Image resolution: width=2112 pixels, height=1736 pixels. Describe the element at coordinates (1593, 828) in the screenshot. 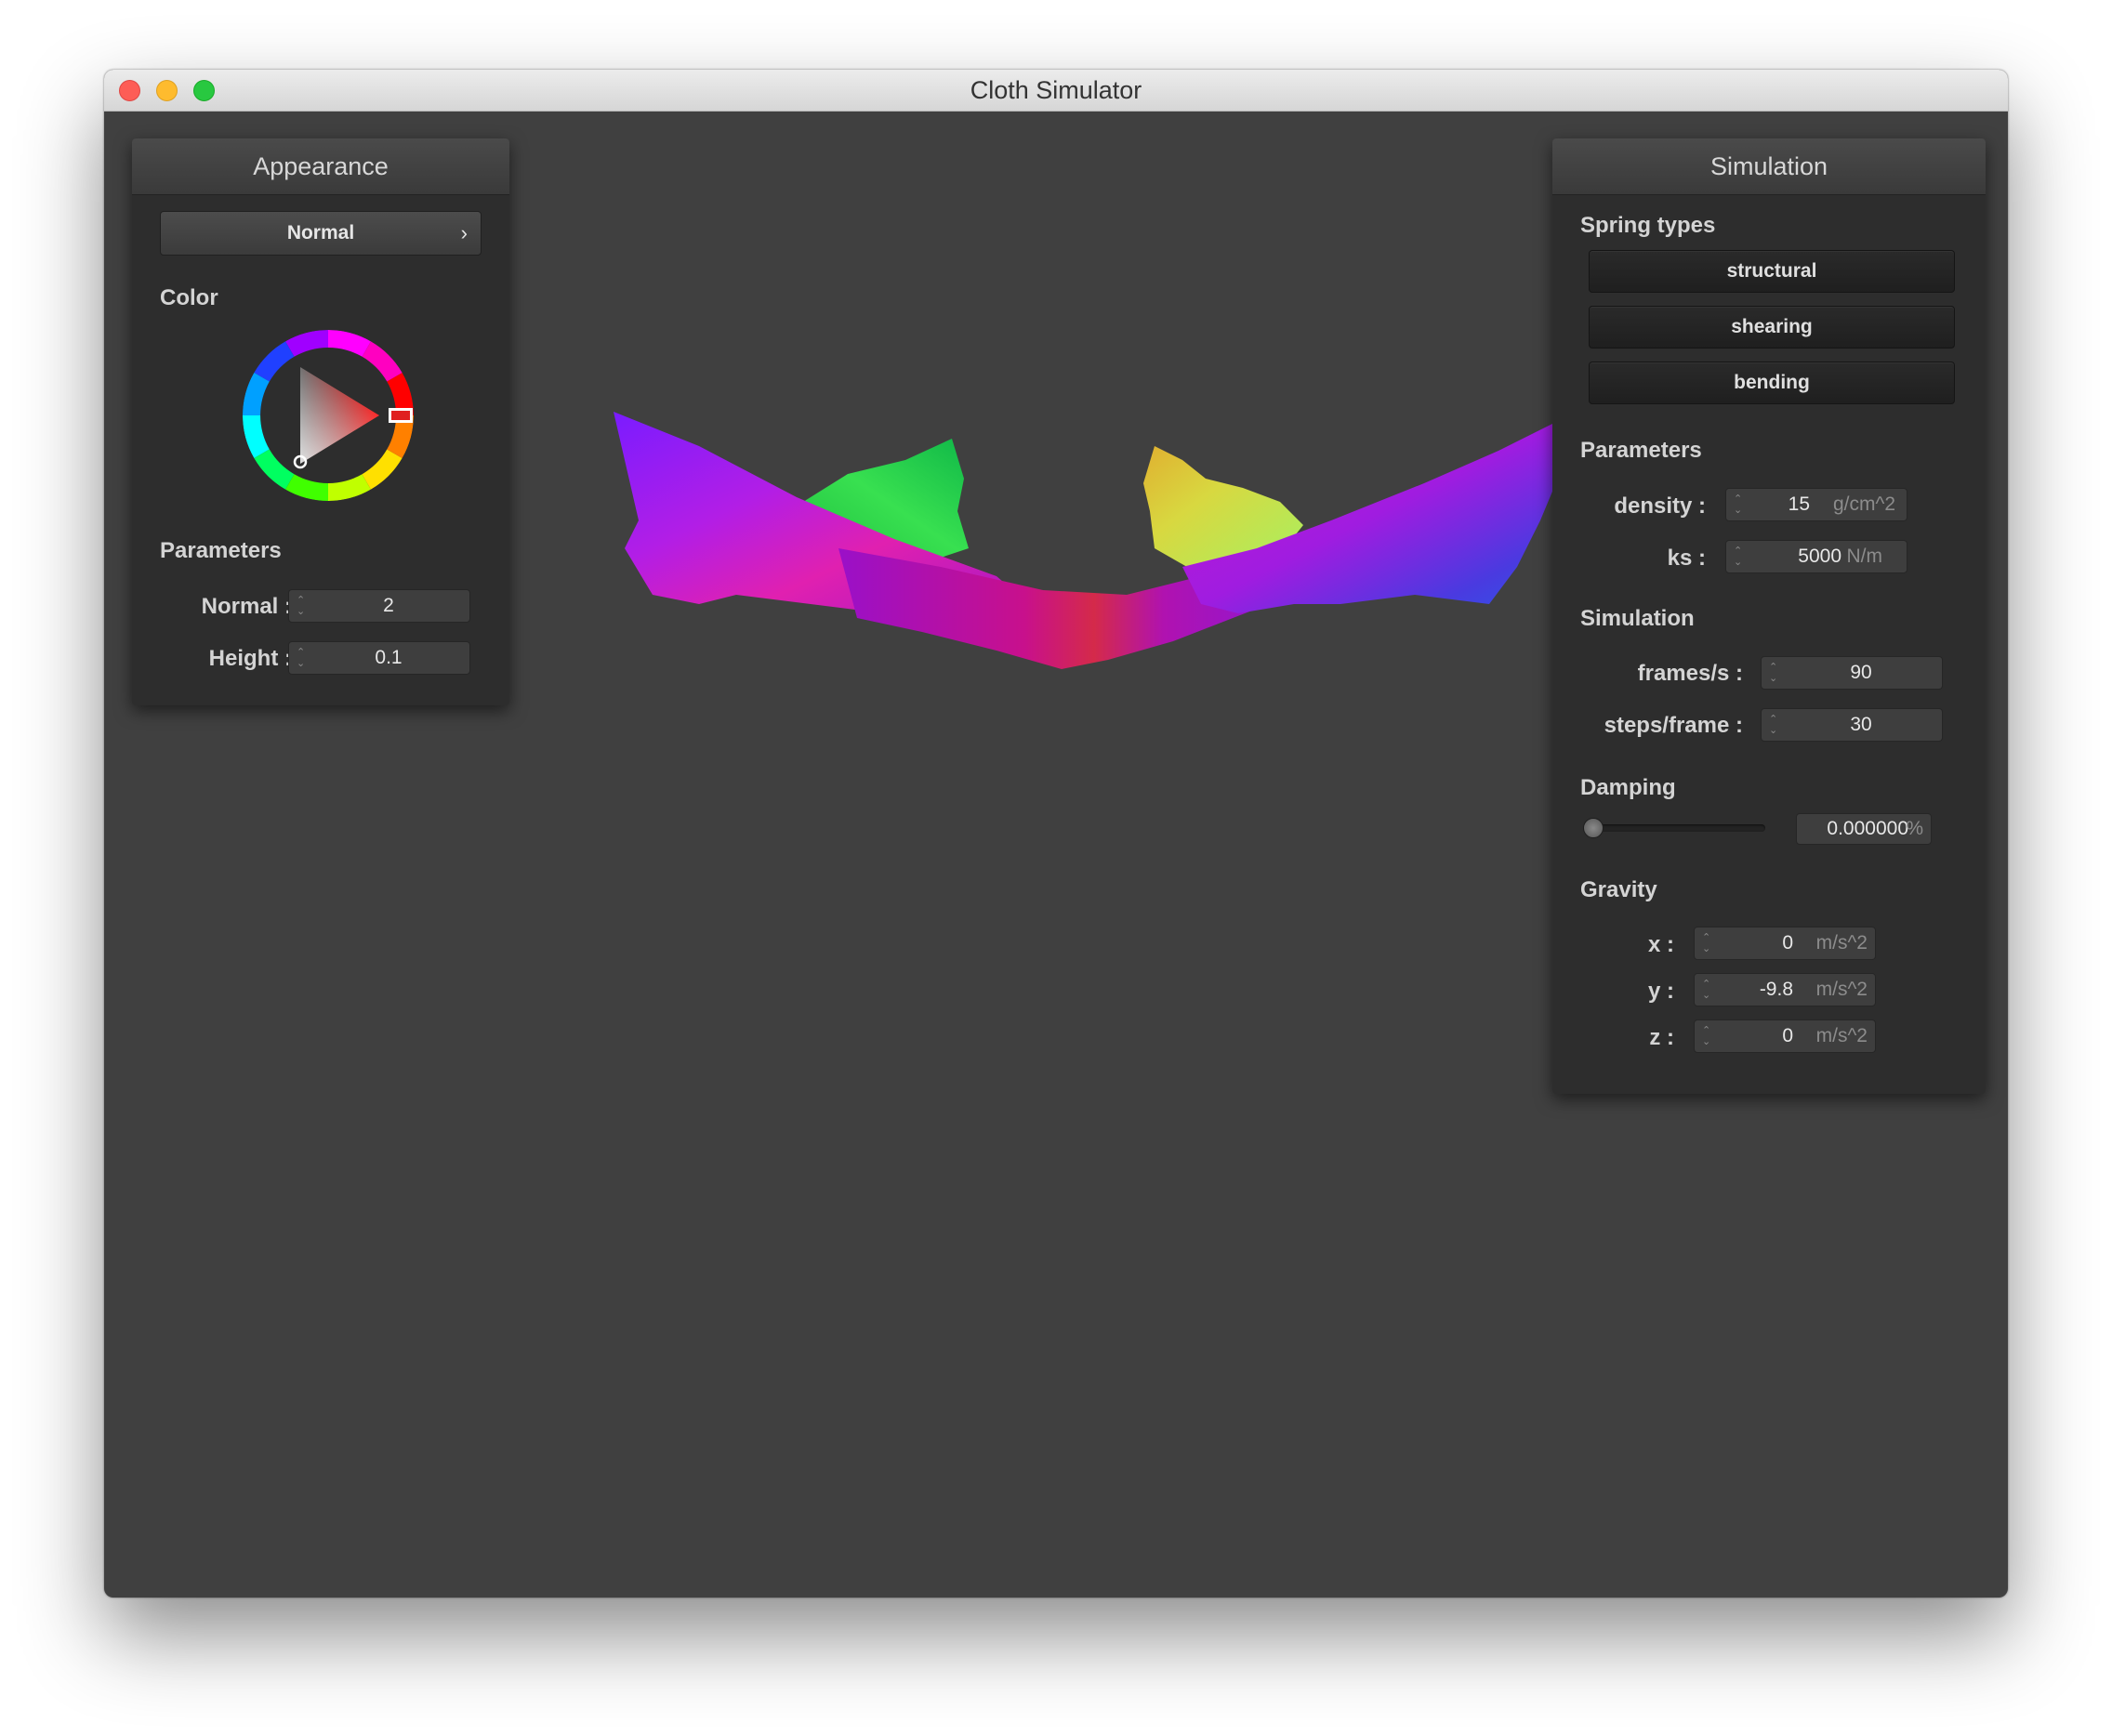

I see `damping-slider-knob` at that location.